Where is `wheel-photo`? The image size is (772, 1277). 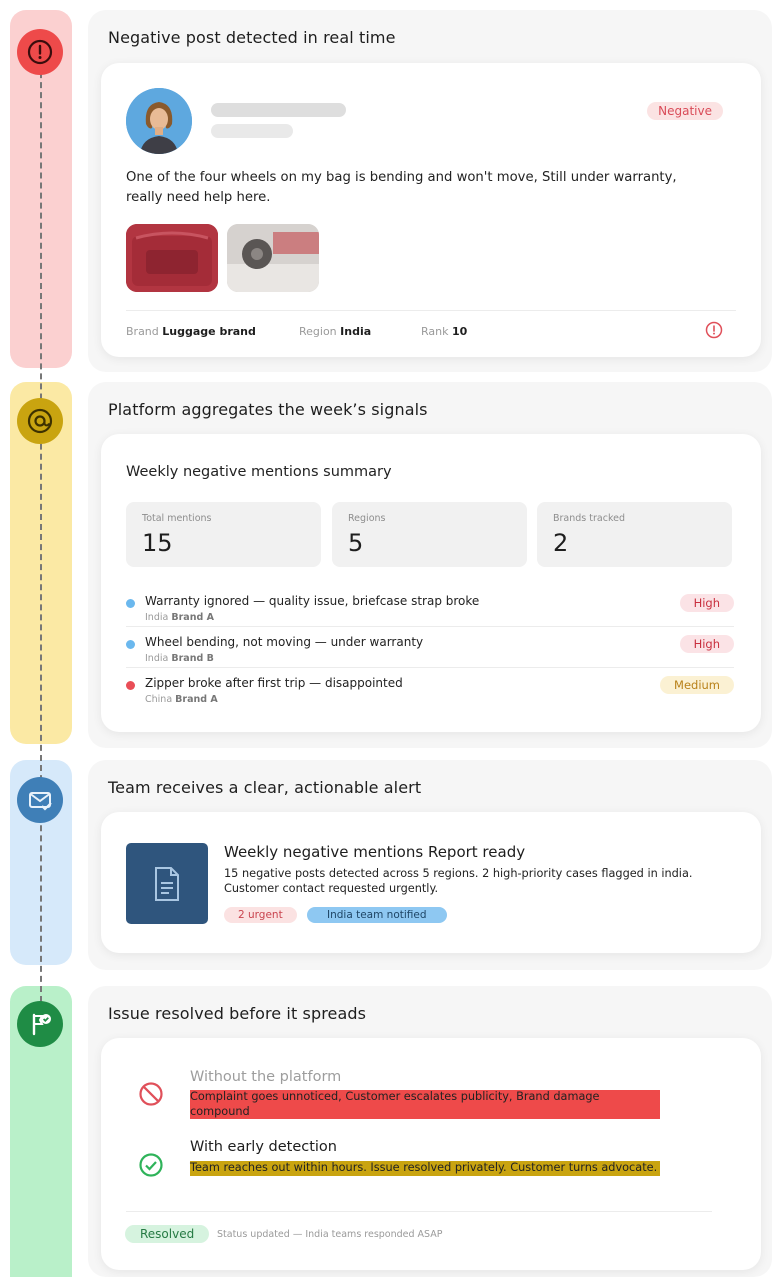 wheel-photo is located at coordinates (273, 258).